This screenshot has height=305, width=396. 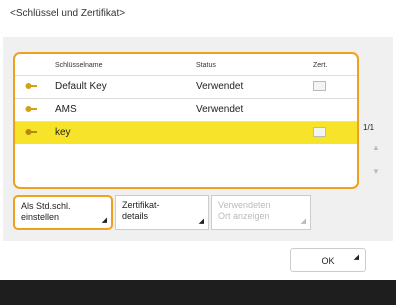 I want to click on key-row-key: key, so click(x=186, y=132).